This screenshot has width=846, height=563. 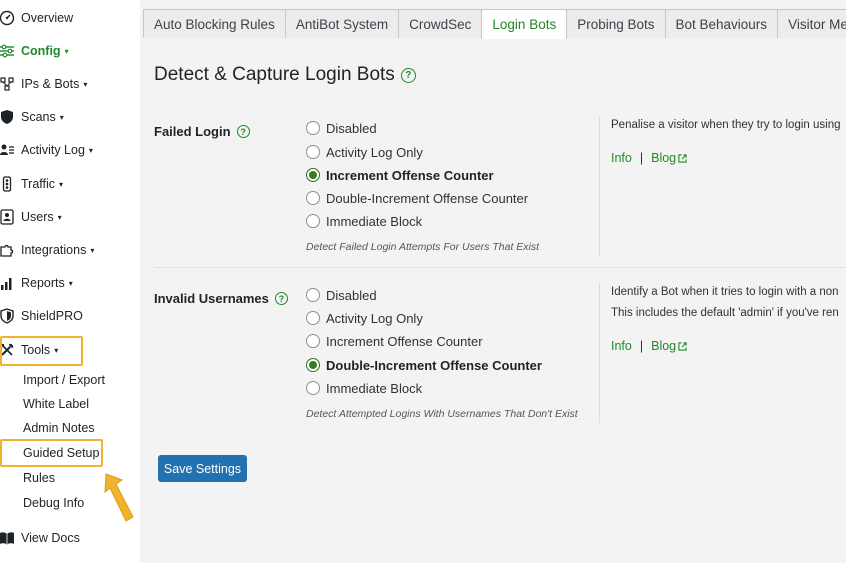 What do you see at coordinates (41, 351) in the screenshot?
I see `tools-highlight-box` at bounding box center [41, 351].